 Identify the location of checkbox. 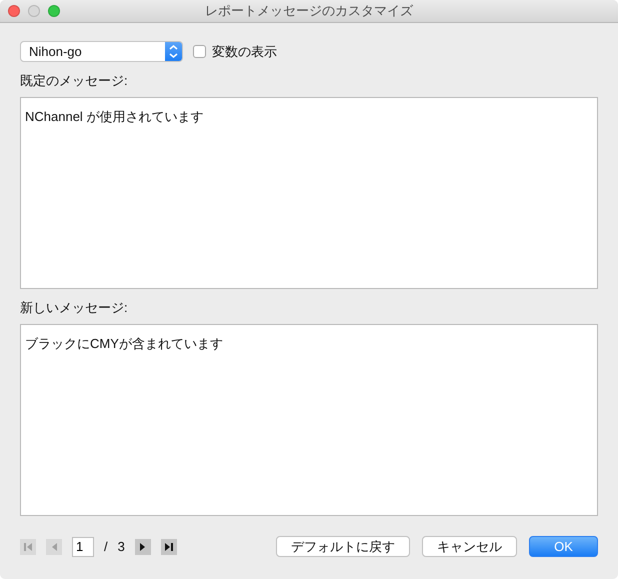
(199, 51).